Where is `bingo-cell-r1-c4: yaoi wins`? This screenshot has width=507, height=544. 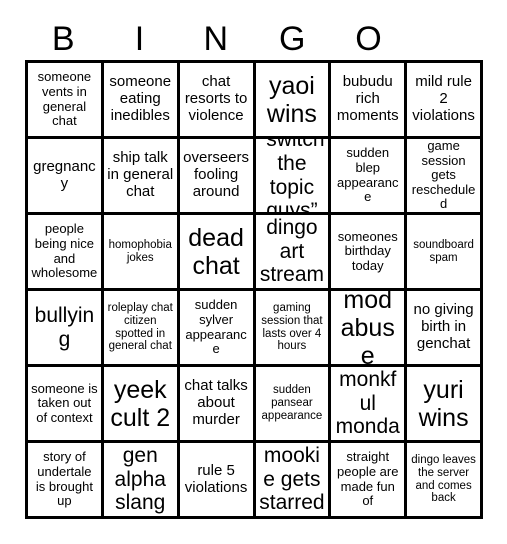 bingo-cell-r1-c4: yaoi wins is located at coordinates (293, 101).